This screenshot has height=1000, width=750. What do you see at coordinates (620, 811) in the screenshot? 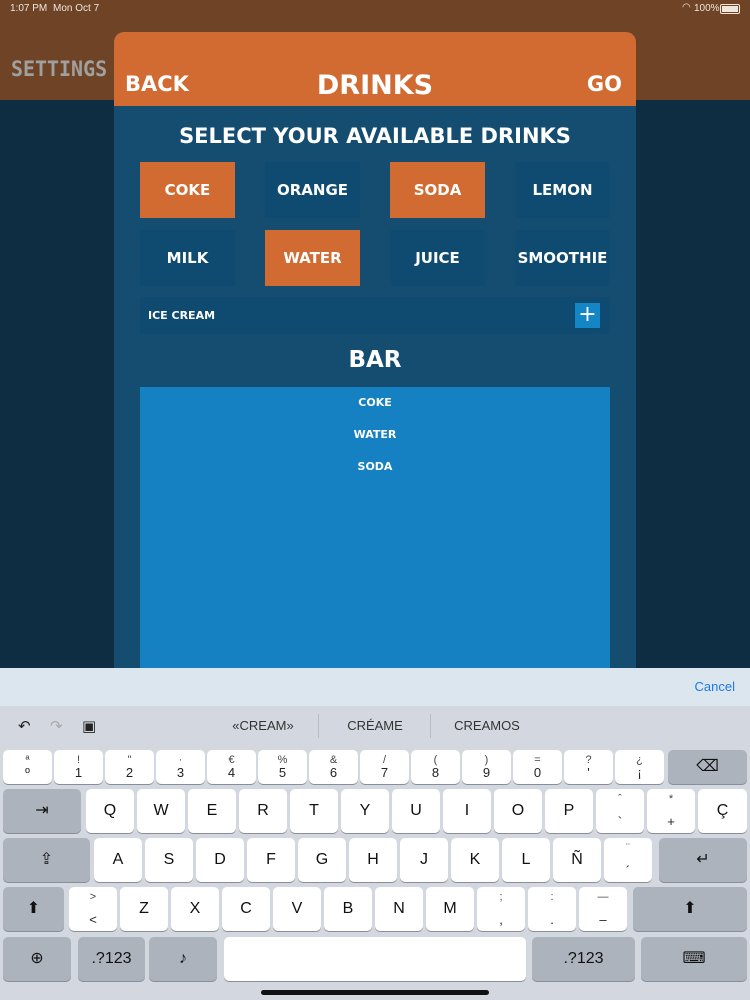
I see `key-accent-grave: ˆ `` at bounding box center [620, 811].